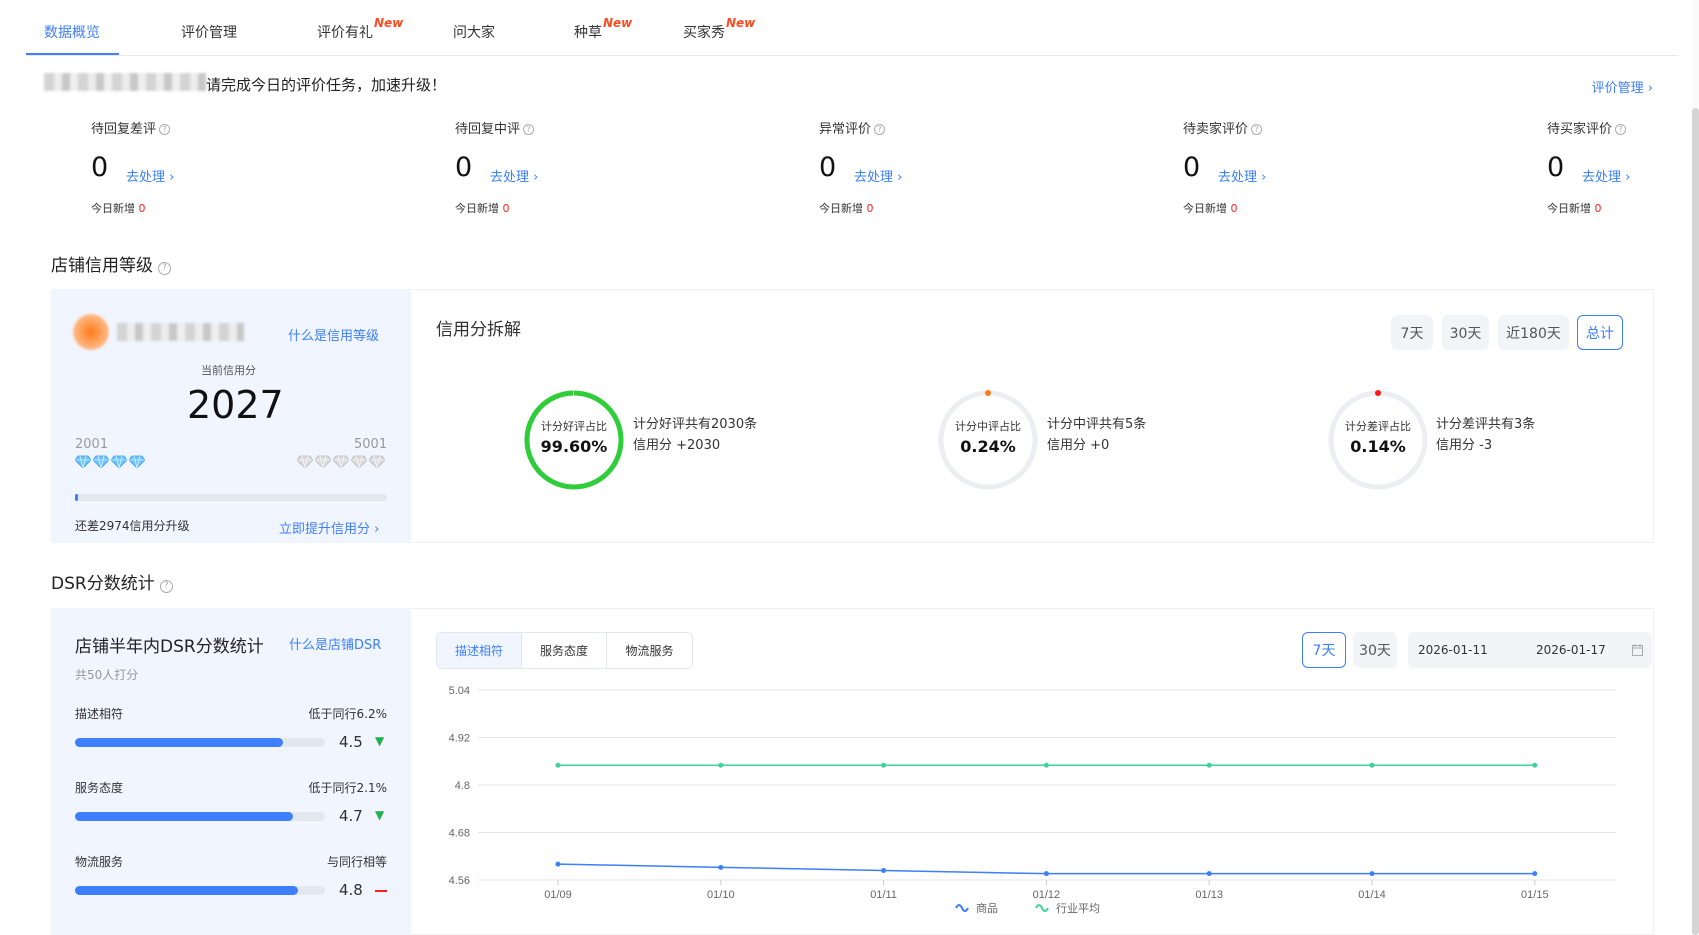 The height and width of the screenshot is (935, 1699). Describe the element at coordinates (1530, 650) in the screenshot. I see `date-range-picker: 2026-01-11 2026-01-17` at that location.